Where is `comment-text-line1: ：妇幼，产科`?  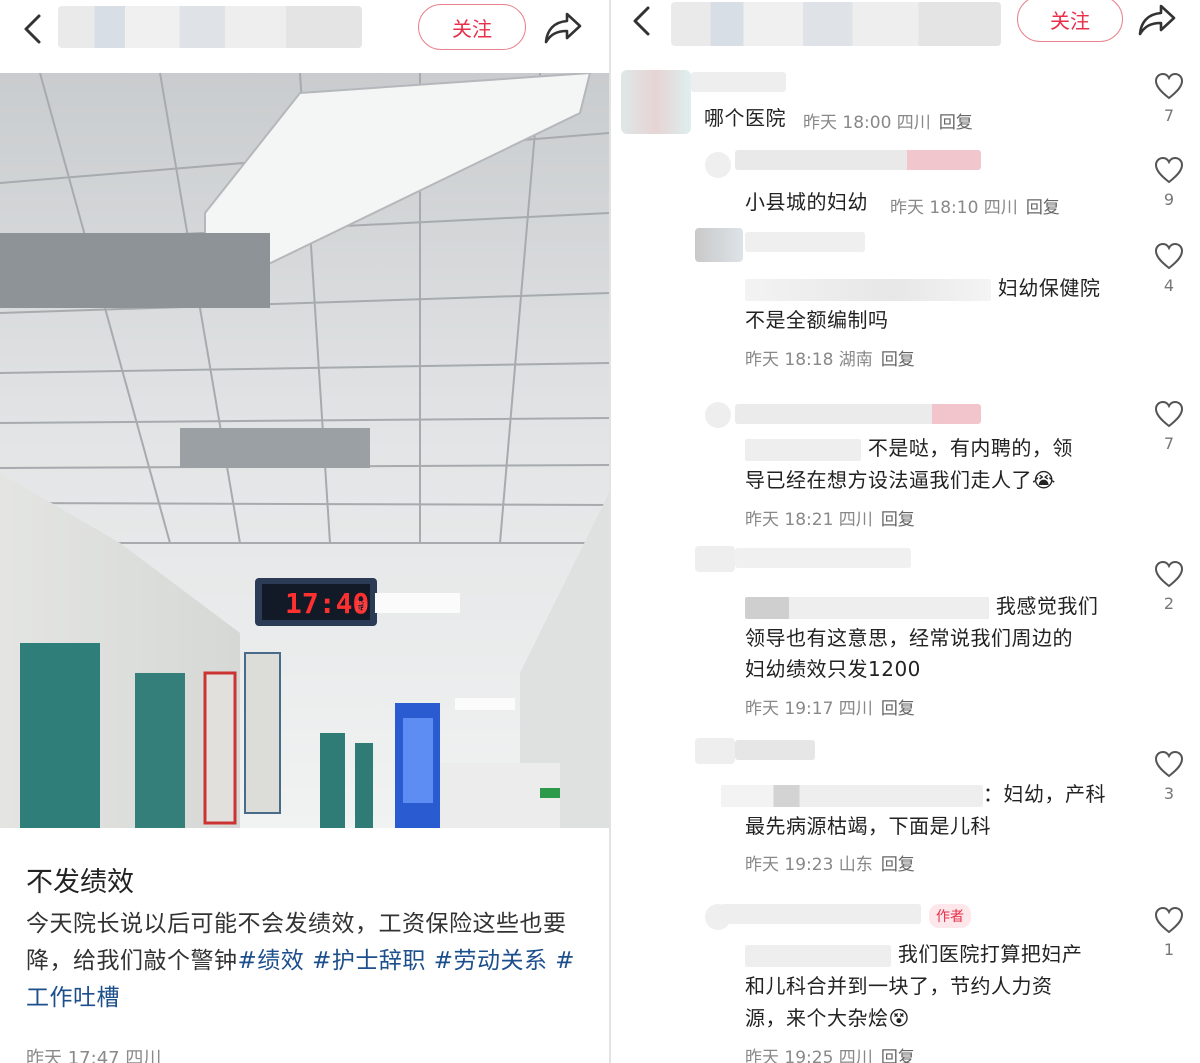 comment-text-line1: ：妇幼，产科 is located at coordinates (1044, 794).